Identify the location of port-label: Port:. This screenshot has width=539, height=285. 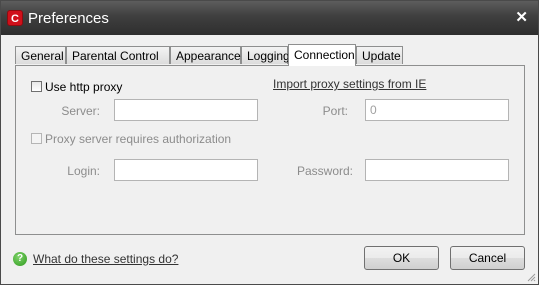
(335, 111).